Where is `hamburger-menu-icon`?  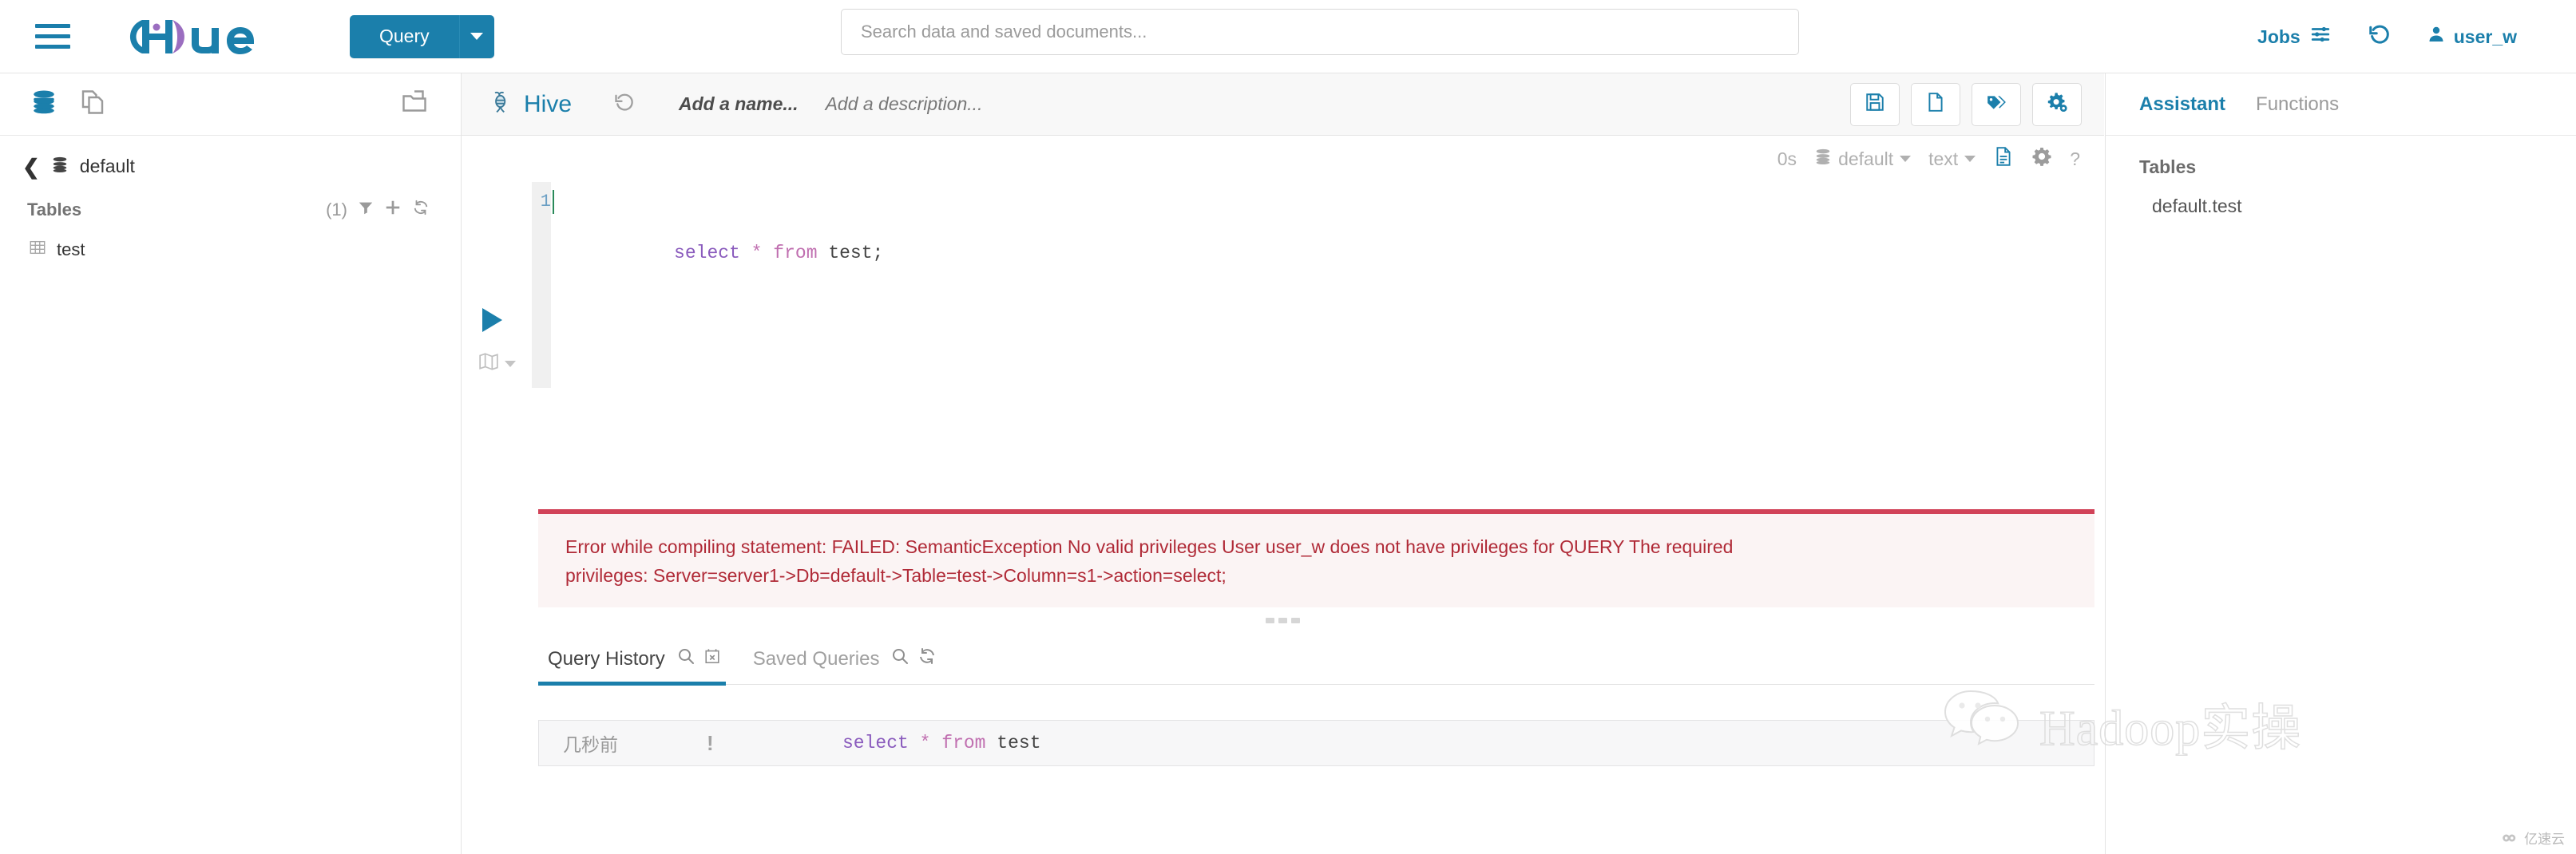
hamburger-menu-icon is located at coordinates (53, 37).